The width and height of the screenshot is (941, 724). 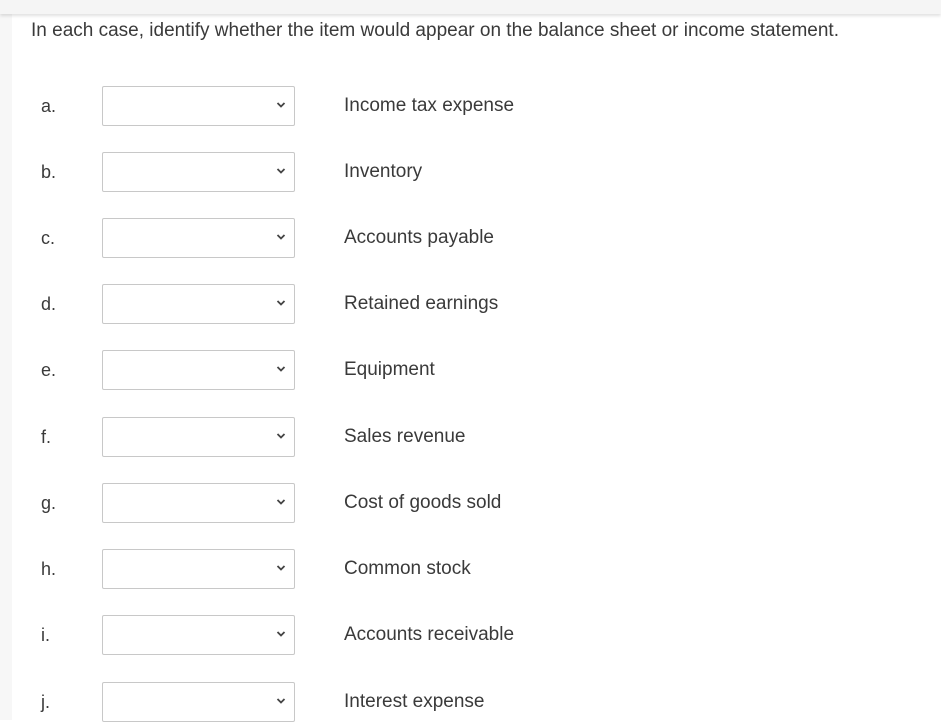 I want to click on list-item: f. Sales revenue, so click(x=470, y=438).